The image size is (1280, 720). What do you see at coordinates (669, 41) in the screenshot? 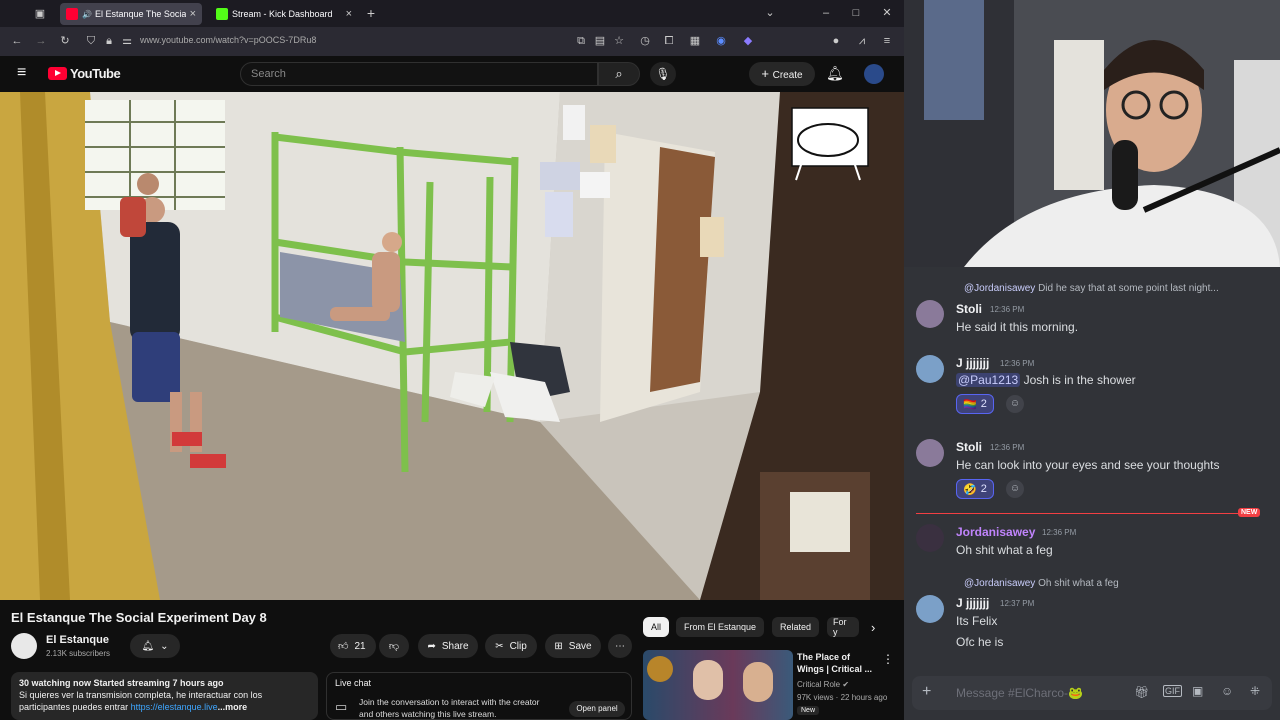
I see `extensions-icon: ⧠` at bounding box center [669, 41].